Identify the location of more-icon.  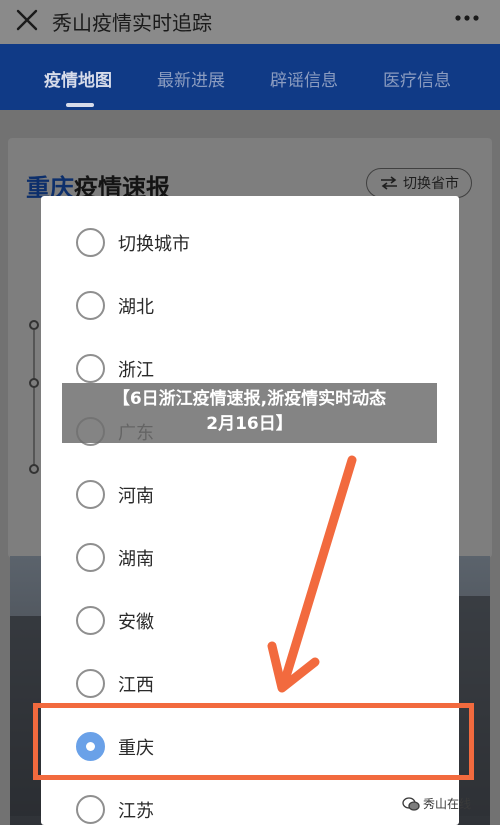
(467, 18).